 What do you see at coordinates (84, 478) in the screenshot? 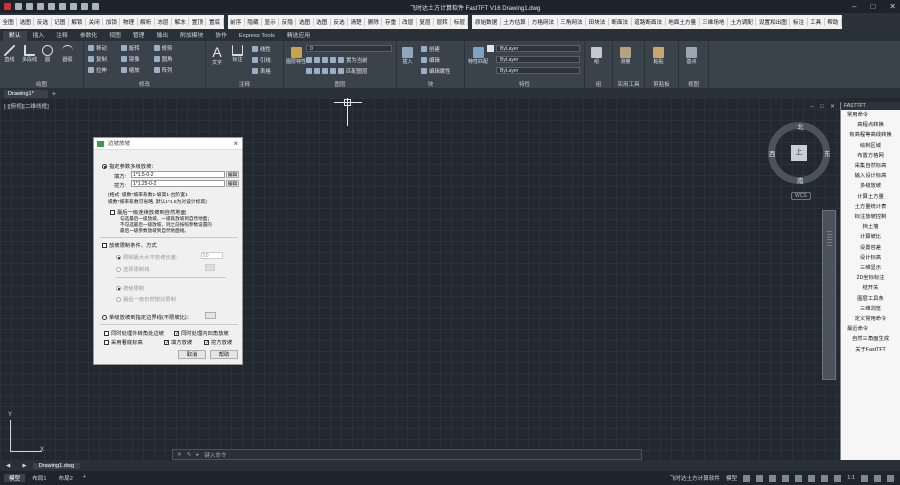
I see `add-layout-icon: +` at bounding box center [84, 478].